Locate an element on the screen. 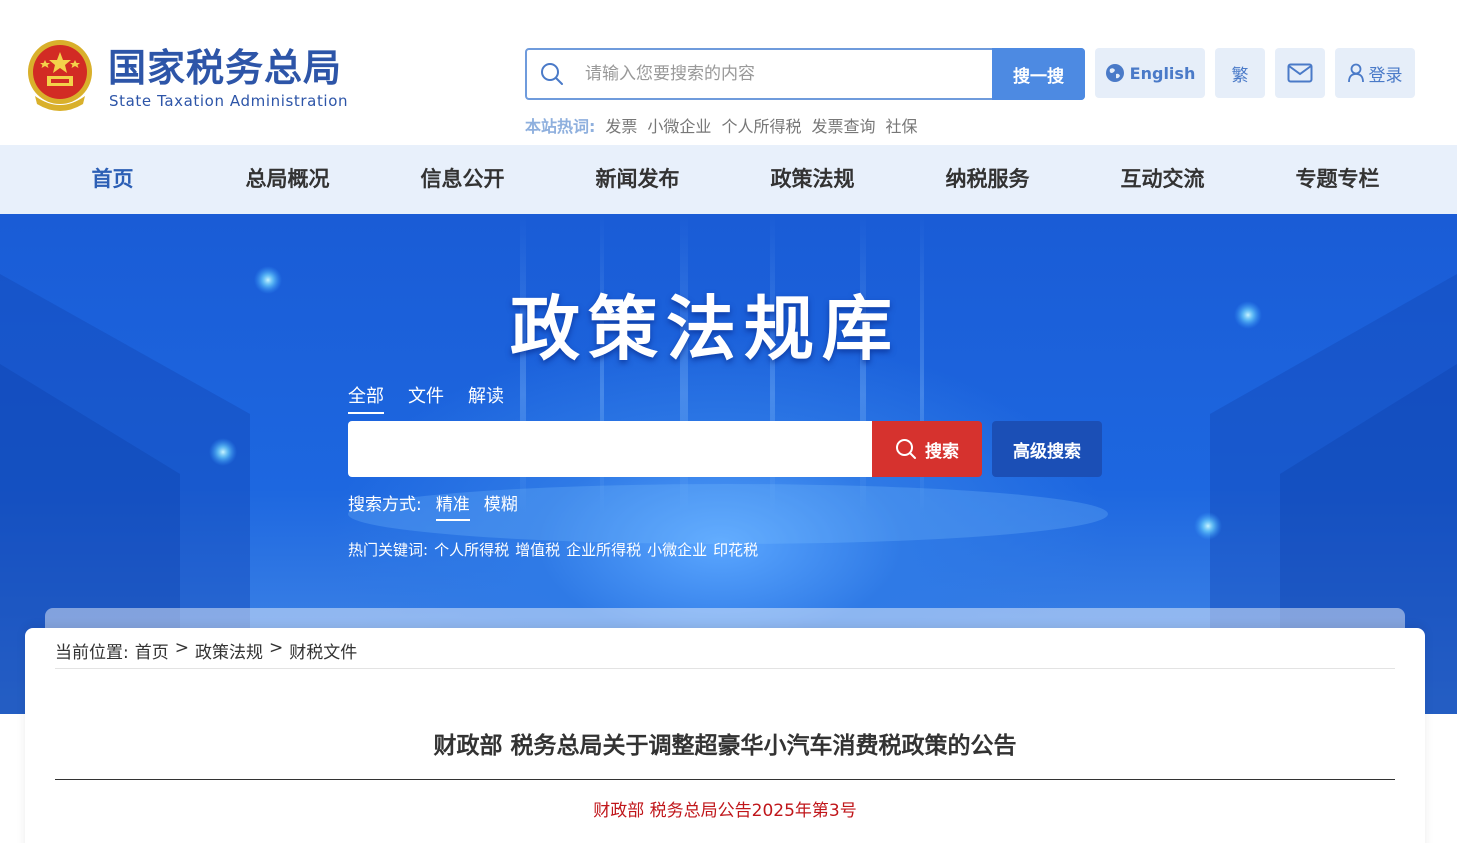  breadcrumb: 当前位置: 首页 > 政策法规 > 财税文件 is located at coordinates (206, 650).